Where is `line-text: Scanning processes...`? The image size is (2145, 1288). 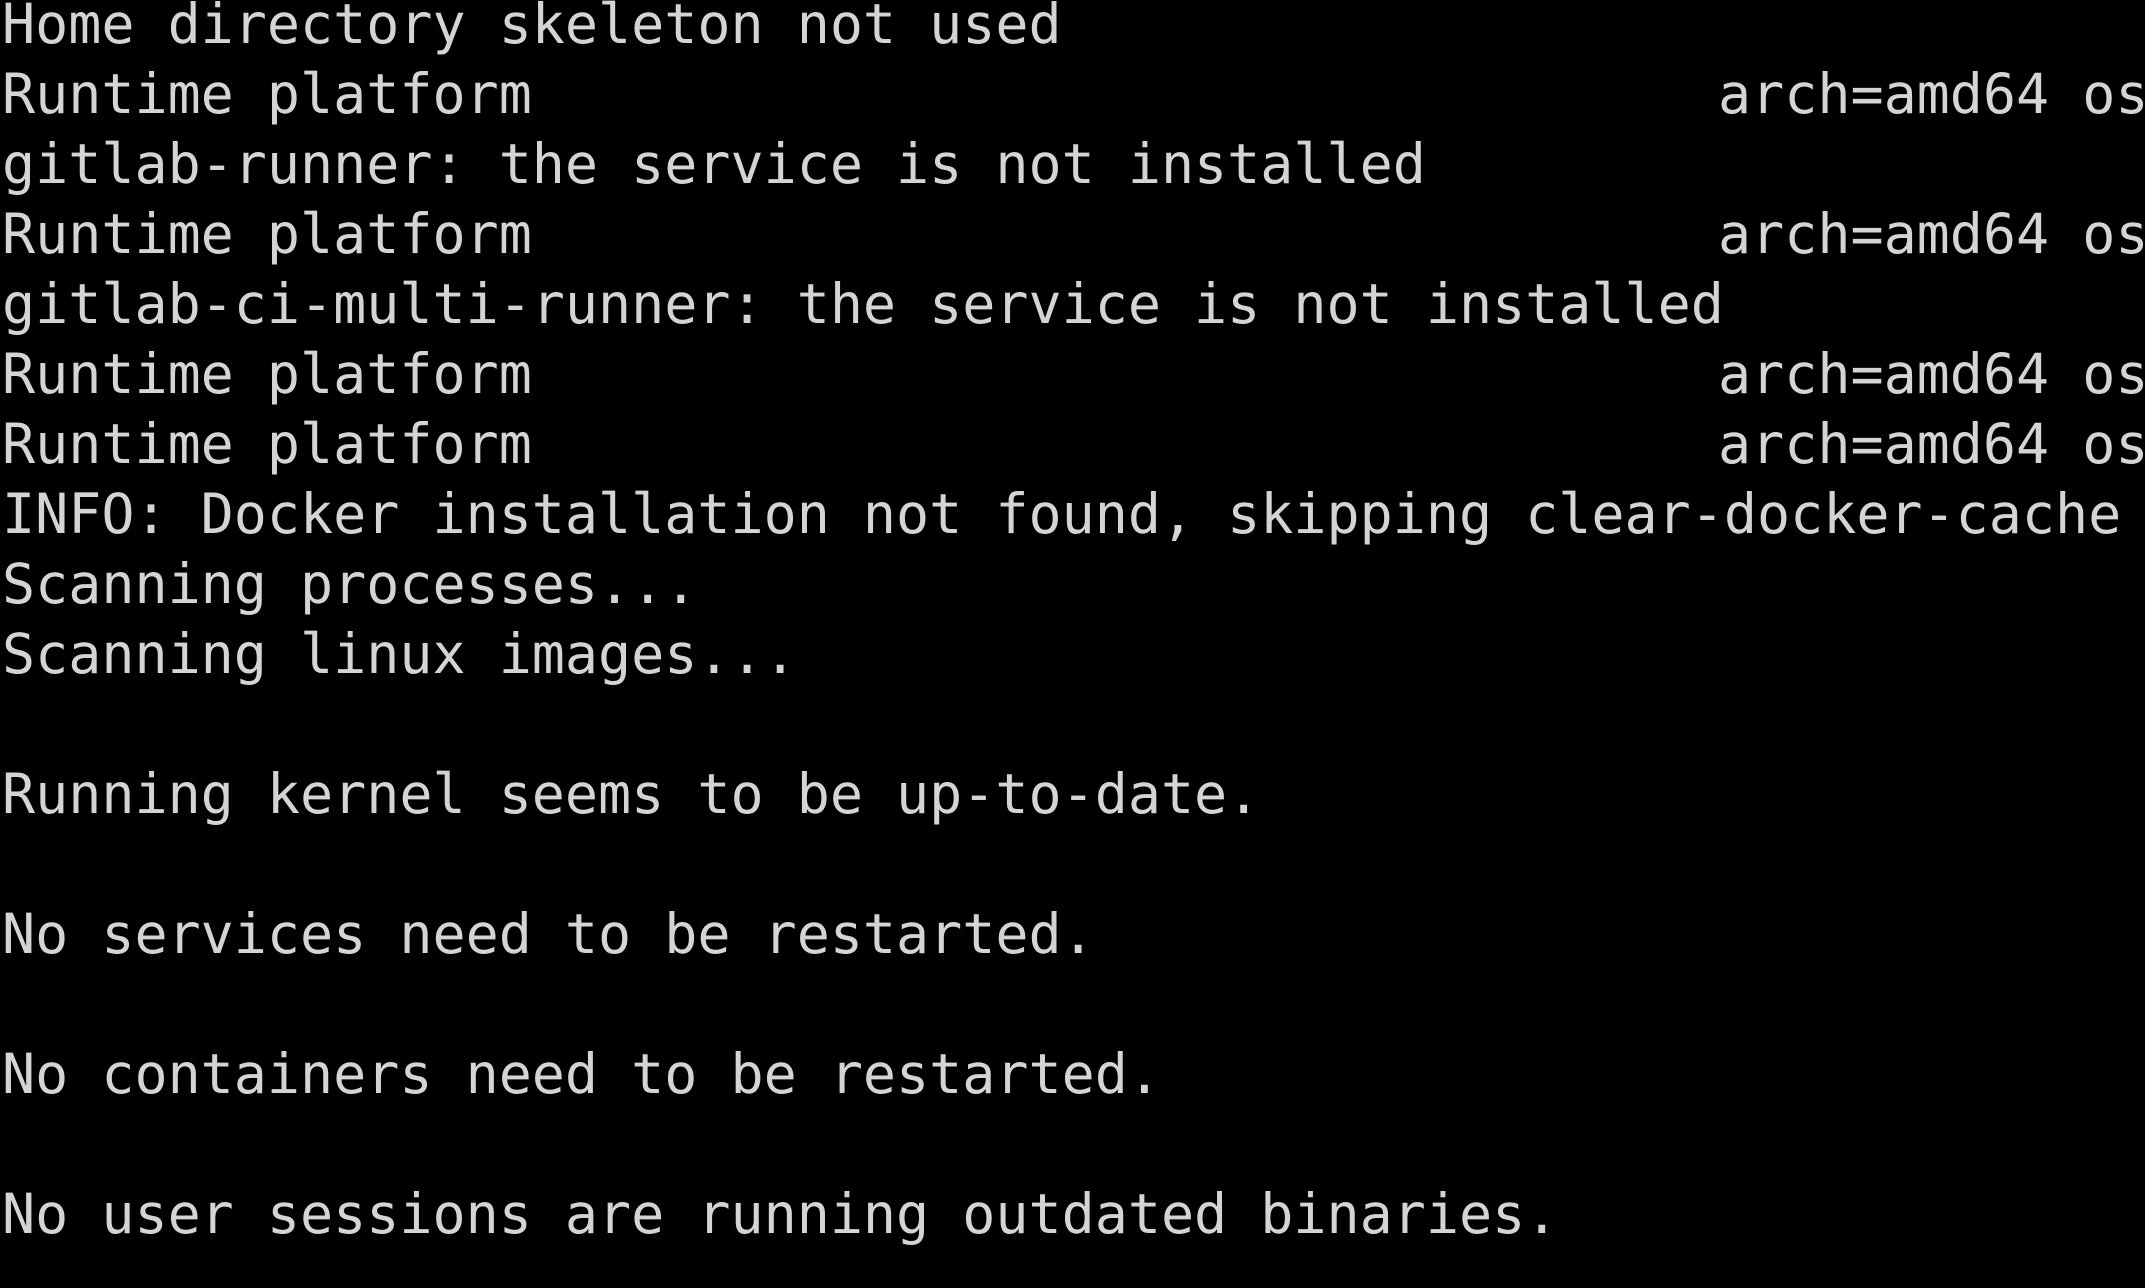
line-text: Scanning processes... is located at coordinates (350, 584).